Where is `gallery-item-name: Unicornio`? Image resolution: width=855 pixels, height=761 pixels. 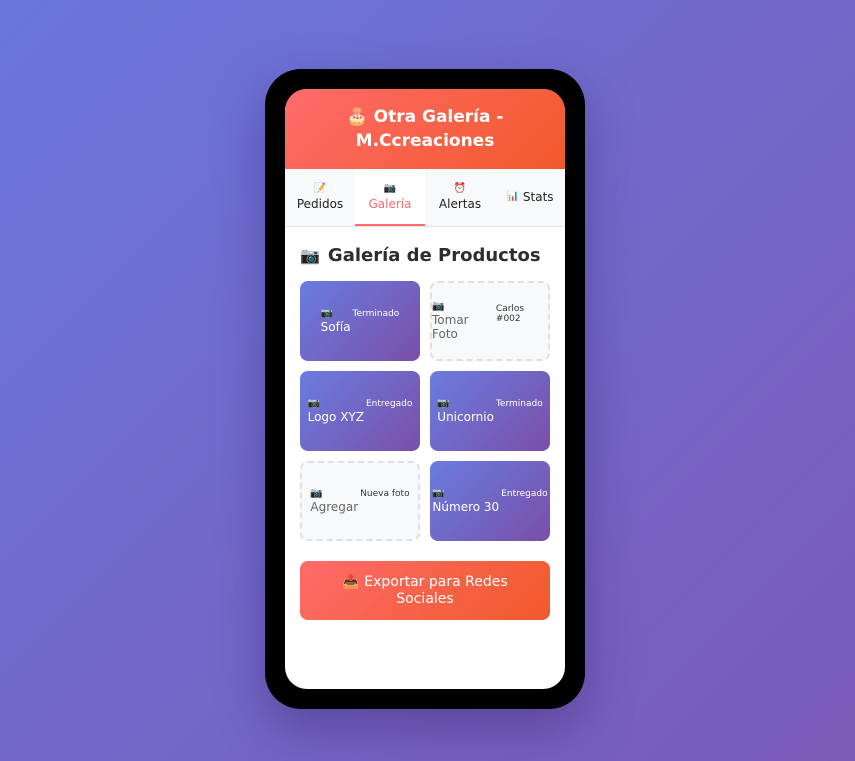
gallery-item-name: Unicornio is located at coordinates (465, 417).